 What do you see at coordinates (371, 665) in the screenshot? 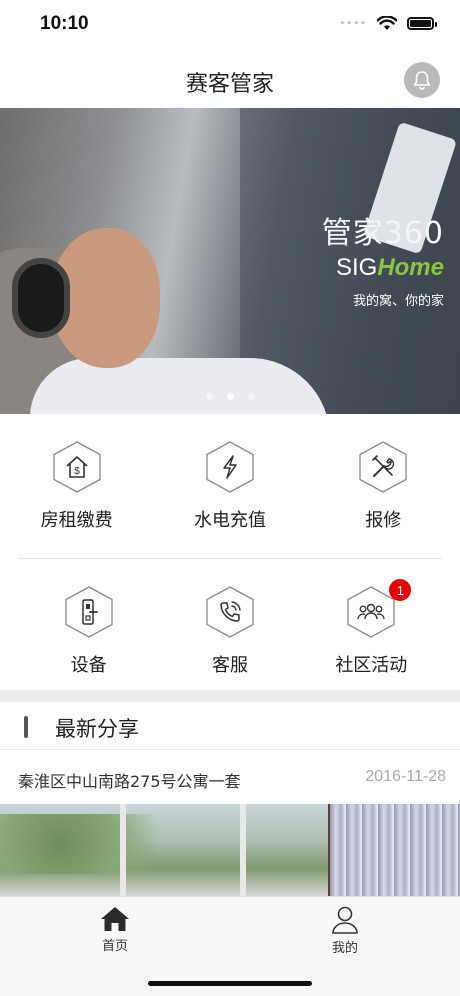
I see `service-label: 社区活动` at bounding box center [371, 665].